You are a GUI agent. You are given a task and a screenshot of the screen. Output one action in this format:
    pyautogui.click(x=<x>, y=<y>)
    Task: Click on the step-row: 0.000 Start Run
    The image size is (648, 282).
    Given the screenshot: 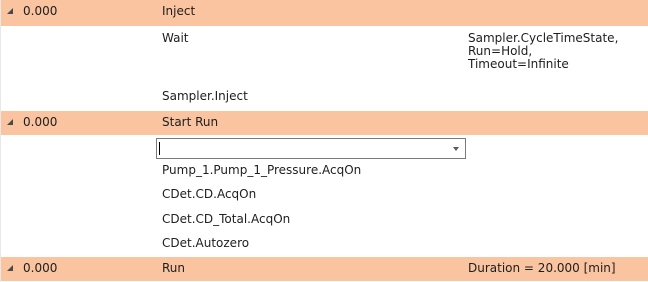 What is the action you would take?
    pyautogui.click(x=324, y=123)
    